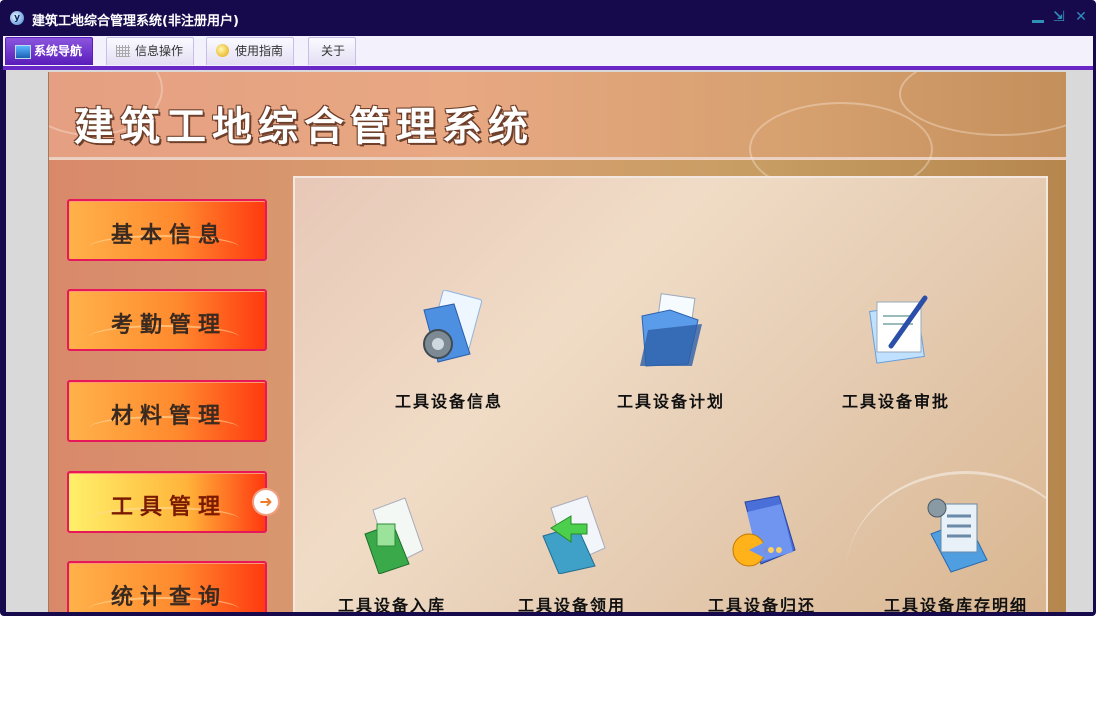  I want to click on tab-info-ops: 信息操作, so click(150, 51).